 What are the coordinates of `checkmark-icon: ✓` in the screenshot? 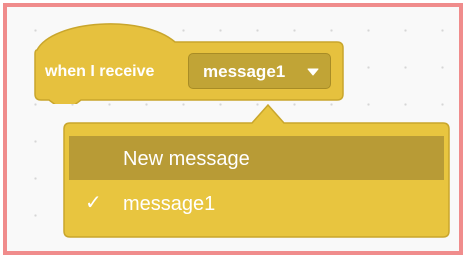 It's located at (93, 203).